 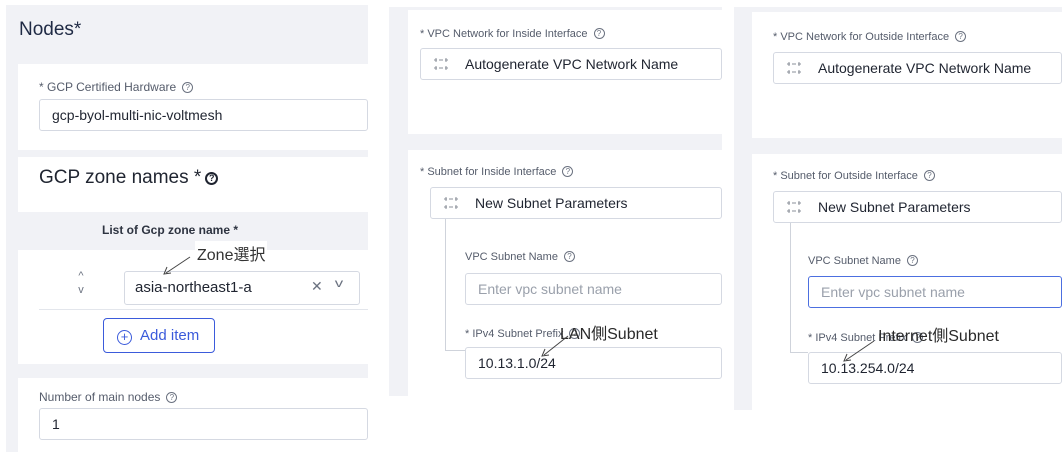 I want to click on main-nodes-card: Number of main nodes? 1, so click(x=193, y=415).